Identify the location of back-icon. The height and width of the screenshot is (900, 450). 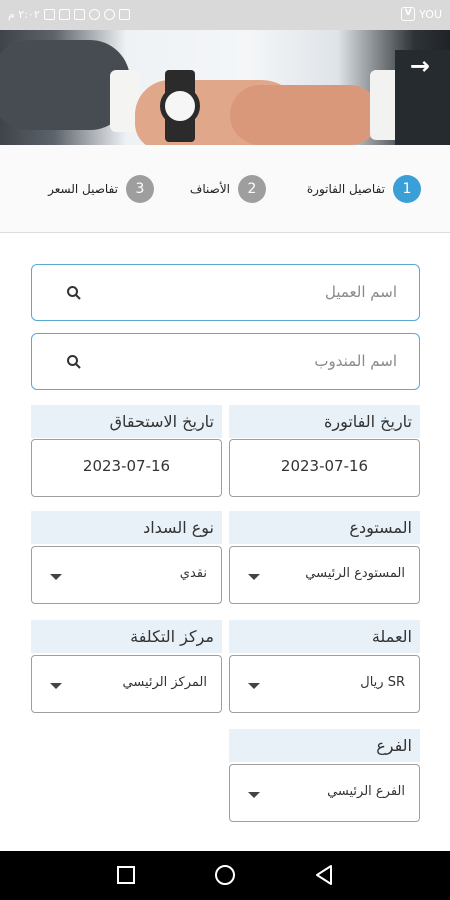
(325, 875).